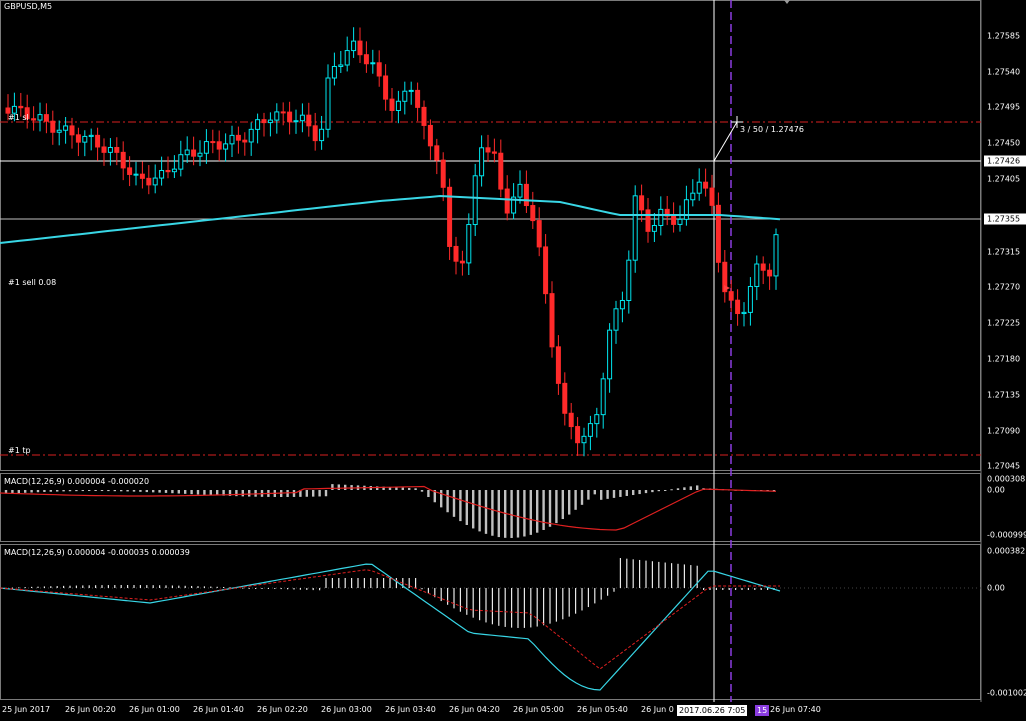  Describe the element at coordinates (28, 6) in the screenshot. I see `symbol-title: GBPUSD,M5` at that location.